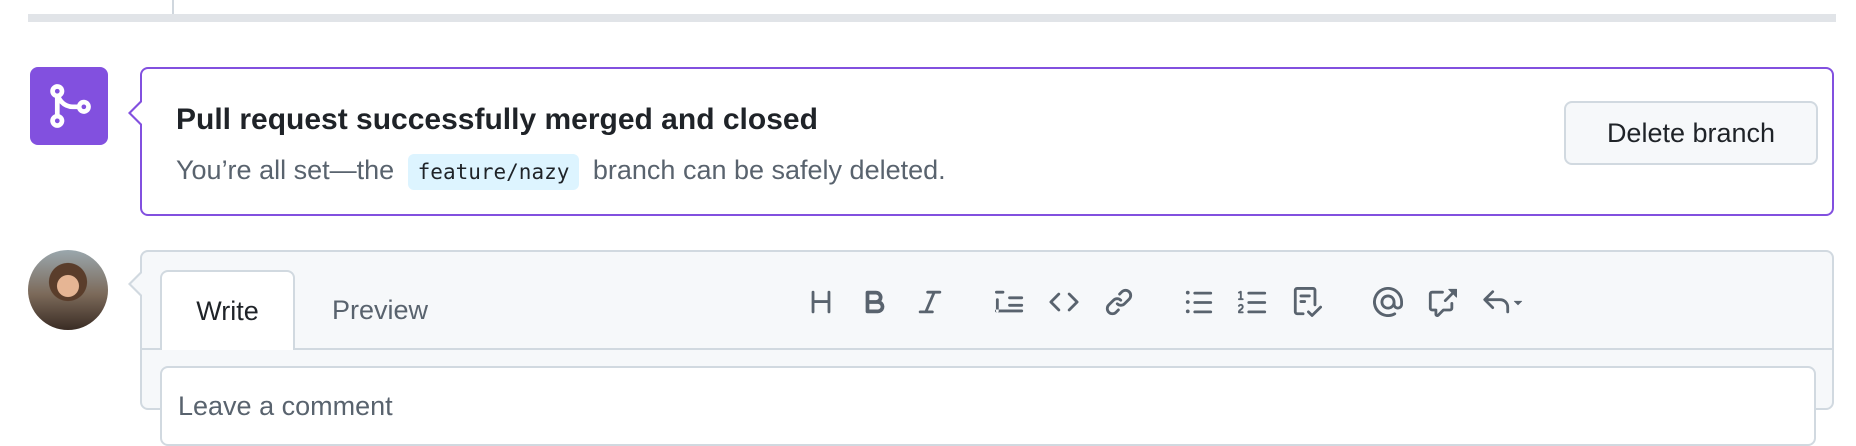 Image resolution: width=1856 pixels, height=446 pixels. Describe the element at coordinates (1442, 302) in the screenshot. I see `cross-reference-icon` at that location.